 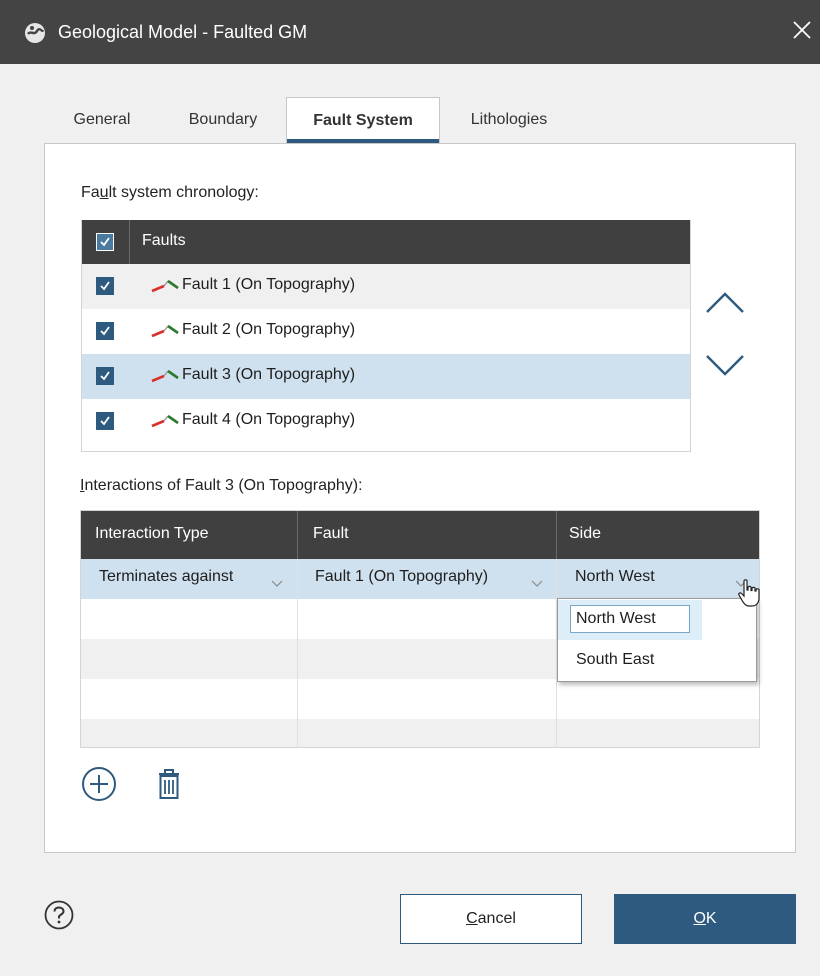 I want to click on fault-label: Fault 1 (On Topography), so click(x=269, y=284).